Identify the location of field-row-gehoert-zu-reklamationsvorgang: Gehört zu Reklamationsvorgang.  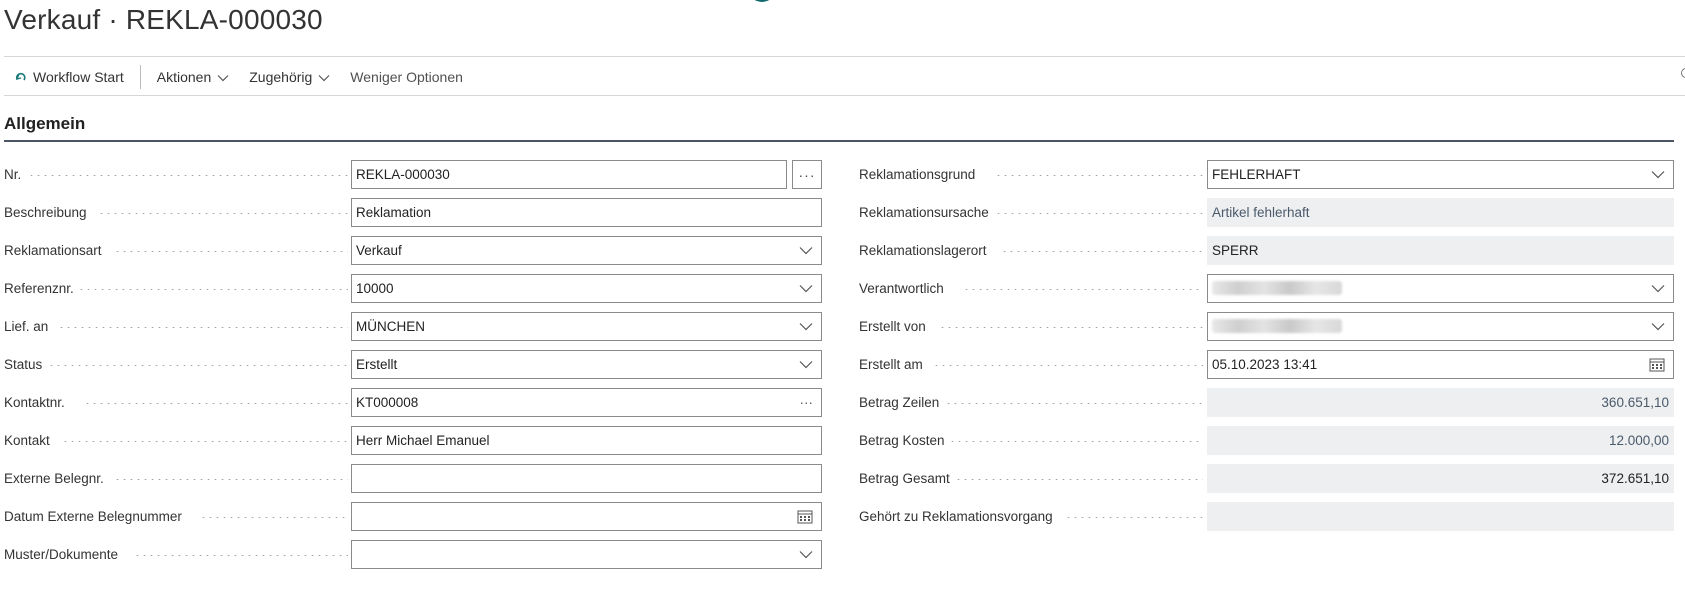
(1266, 521).